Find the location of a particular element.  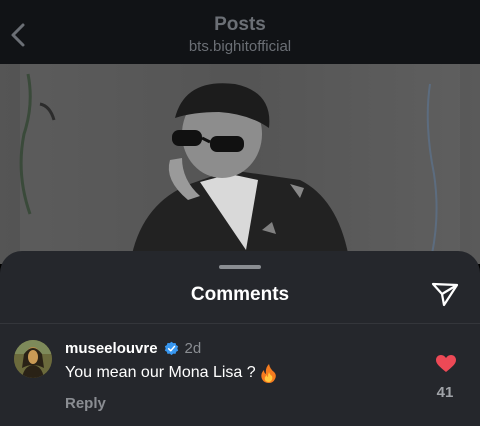

like-heart-icon is located at coordinates (446, 364).